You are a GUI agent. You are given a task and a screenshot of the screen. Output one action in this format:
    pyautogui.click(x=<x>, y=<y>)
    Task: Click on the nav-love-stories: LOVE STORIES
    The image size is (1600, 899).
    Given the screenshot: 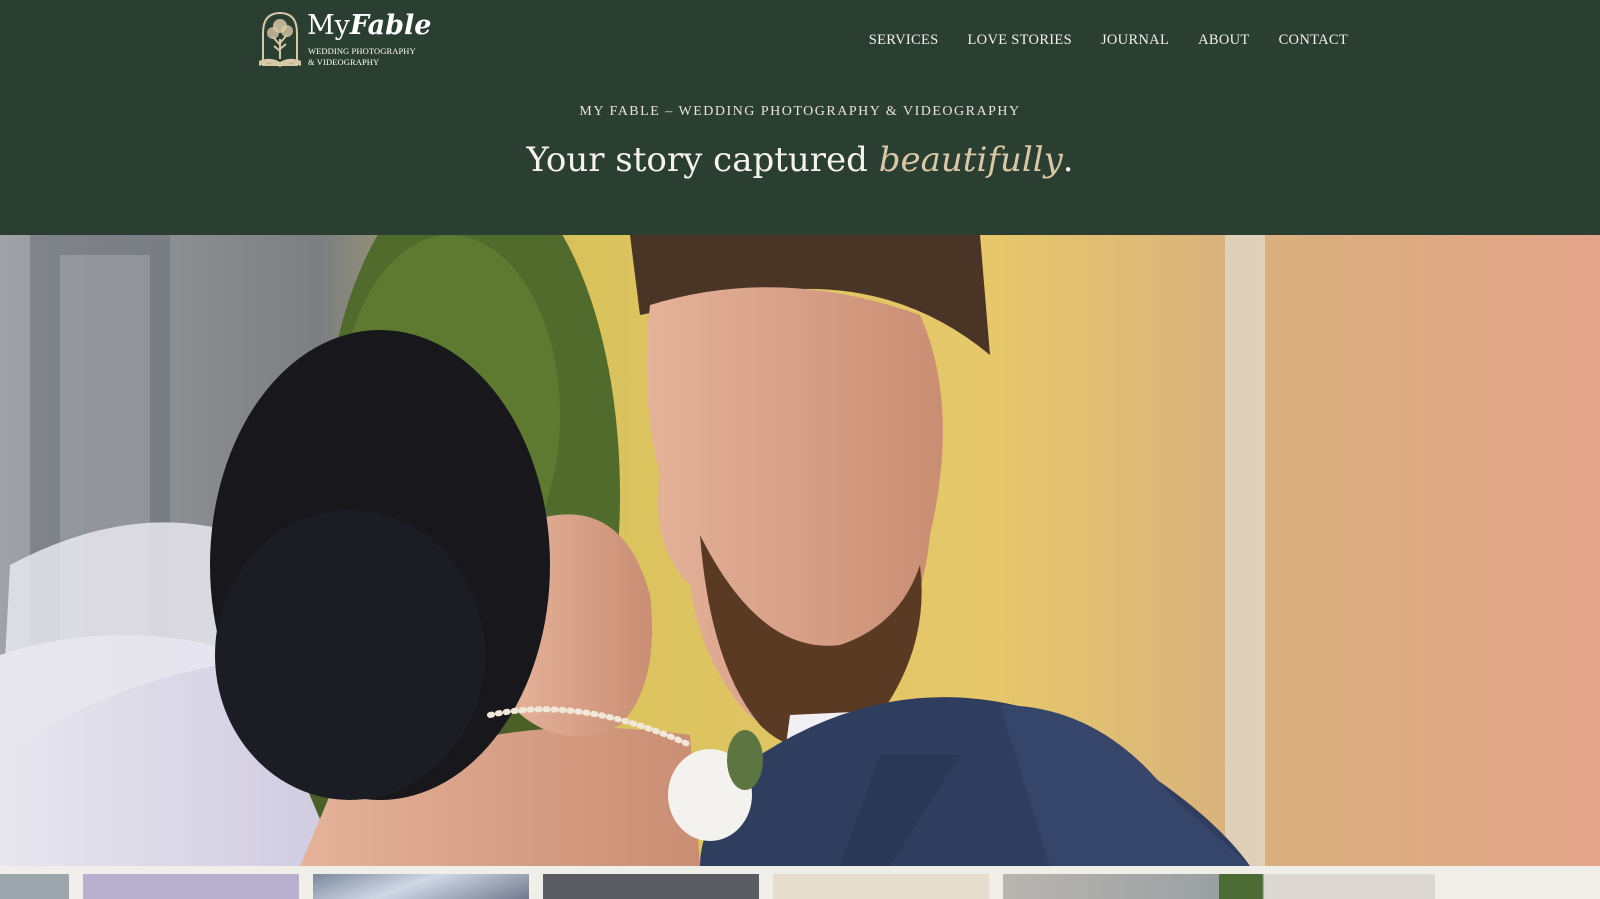 What is the action you would take?
    pyautogui.click(x=1020, y=40)
    